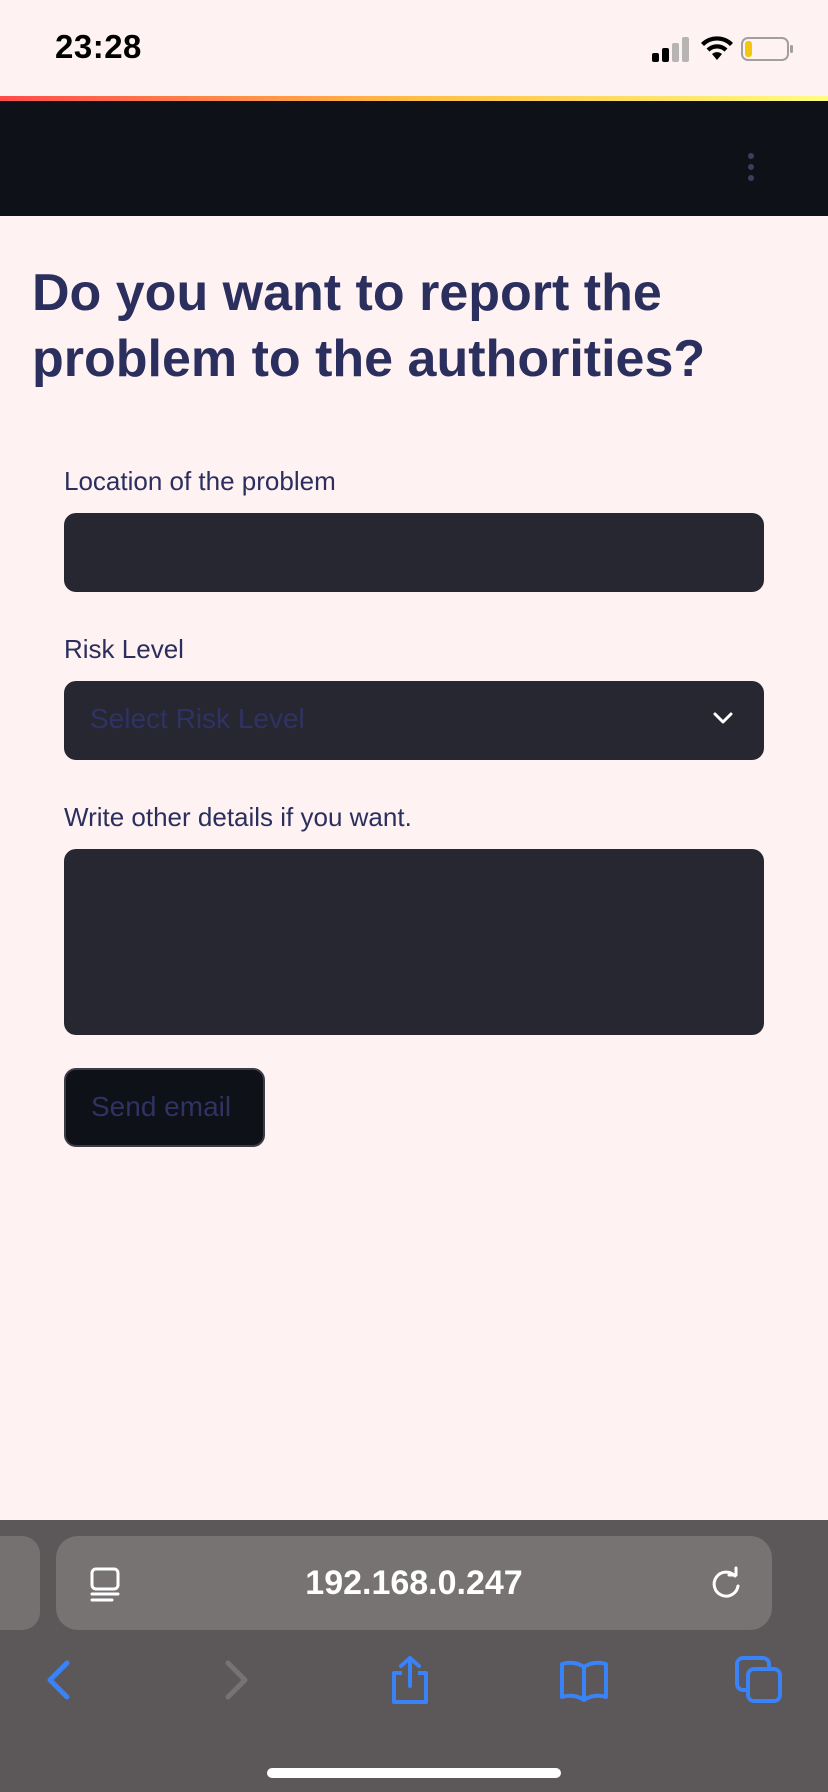 The height and width of the screenshot is (1792, 828). I want to click on cellular-signal-icon, so click(671, 49).